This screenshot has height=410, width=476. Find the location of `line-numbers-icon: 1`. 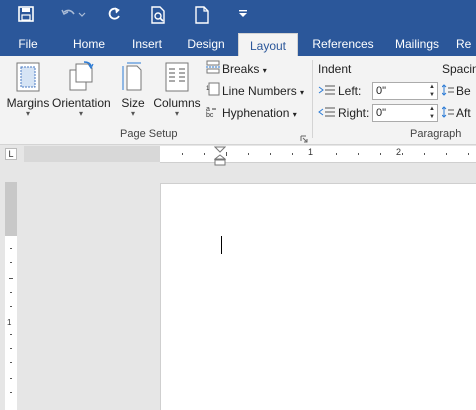

line-numbers-icon: 1 is located at coordinates (214, 91).